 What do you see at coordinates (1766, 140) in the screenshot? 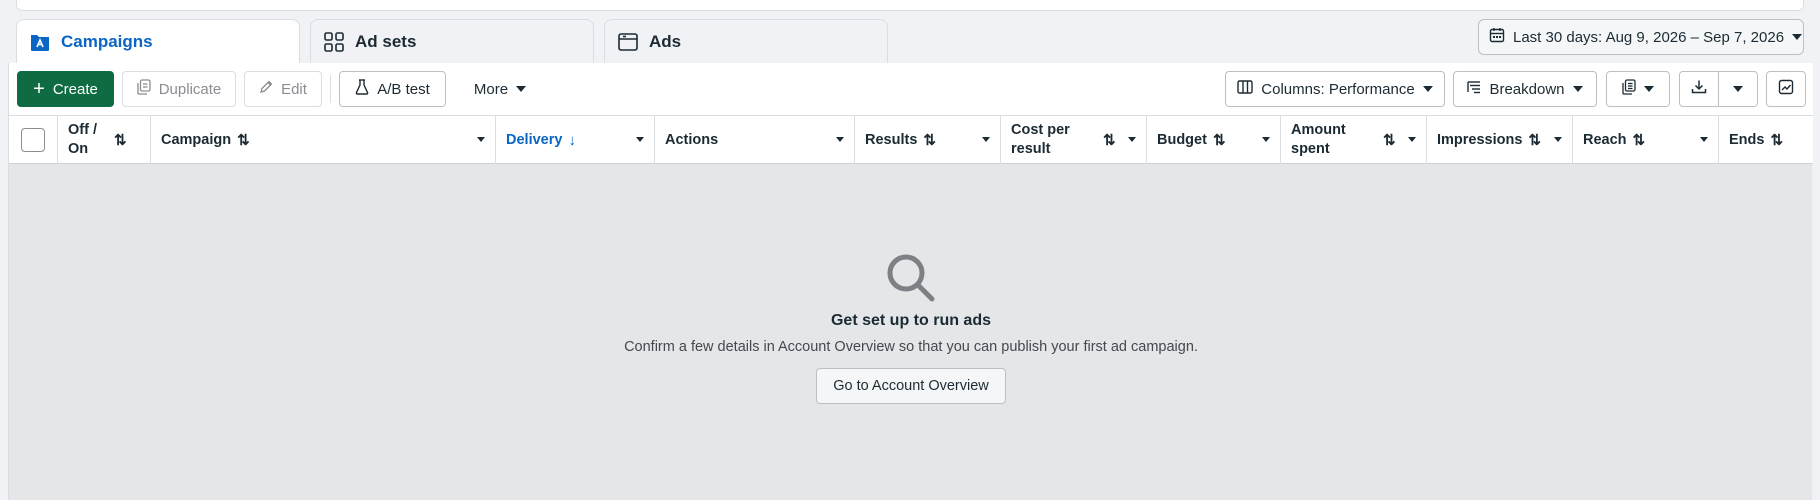
I see `column-header-ends: Ends ⇅` at bounding box center [1766, 140].